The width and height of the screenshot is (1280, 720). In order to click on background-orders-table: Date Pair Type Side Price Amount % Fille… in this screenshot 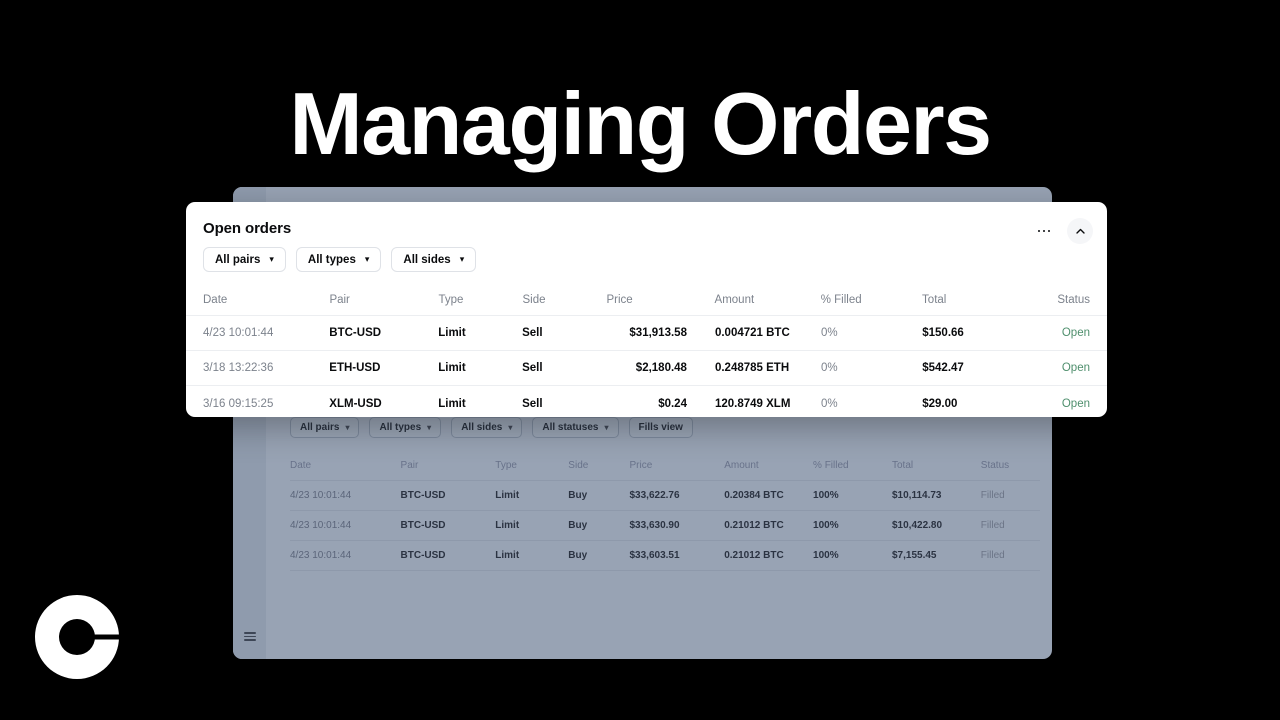, I will do `click(665, 511)`.